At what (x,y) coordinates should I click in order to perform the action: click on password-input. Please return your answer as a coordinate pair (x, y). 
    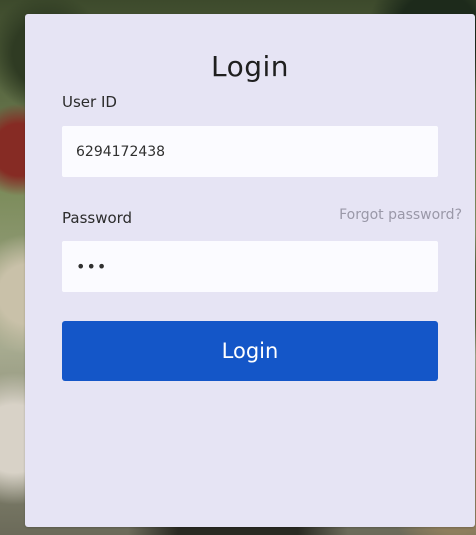
    Looking at the image, I should click on (250, 266).